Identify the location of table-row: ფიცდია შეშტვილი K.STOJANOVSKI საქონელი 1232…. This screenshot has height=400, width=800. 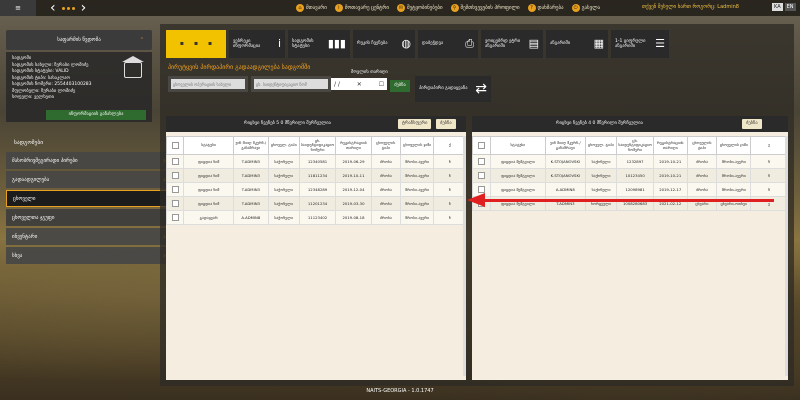
(630, 161).